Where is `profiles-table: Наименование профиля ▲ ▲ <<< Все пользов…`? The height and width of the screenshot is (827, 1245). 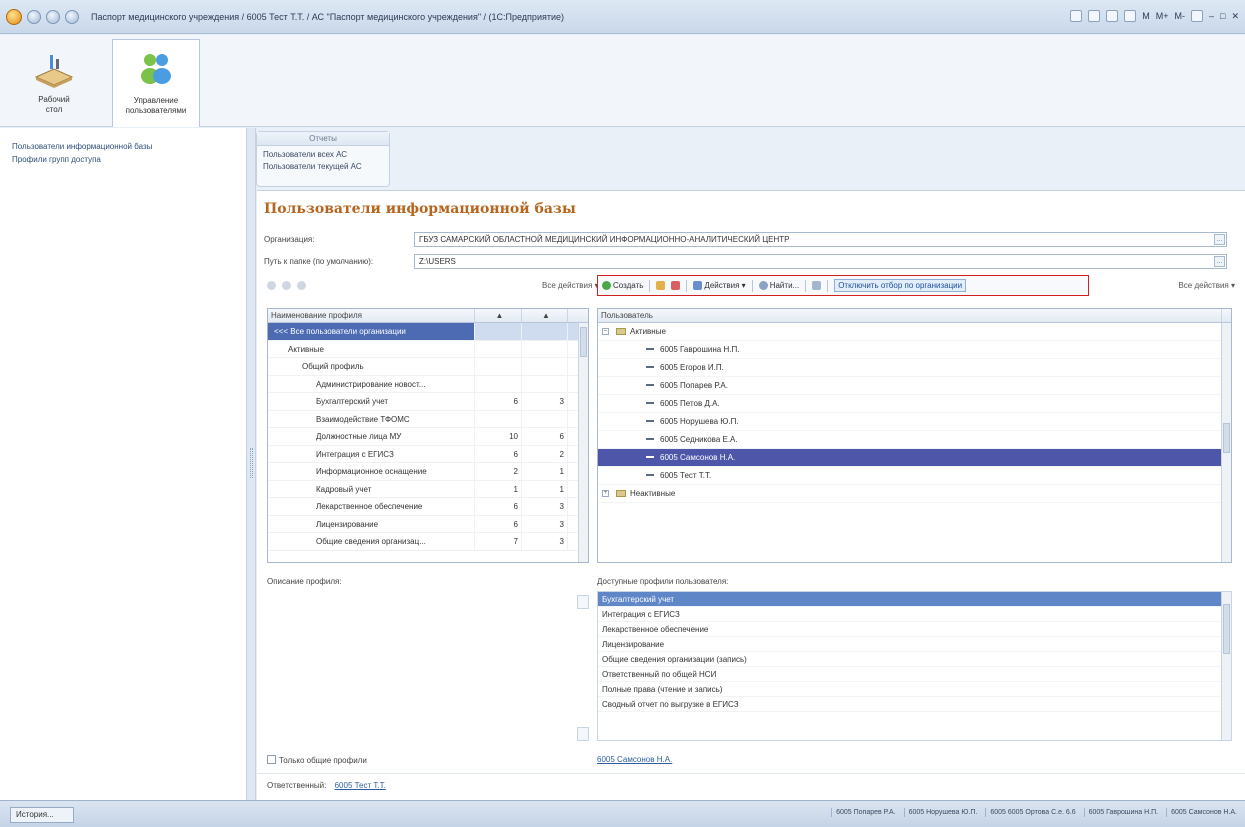
profiles-table: Наименование профиля ▲ ▲ <<< Все пользов… is located at coordinates (428, 435).